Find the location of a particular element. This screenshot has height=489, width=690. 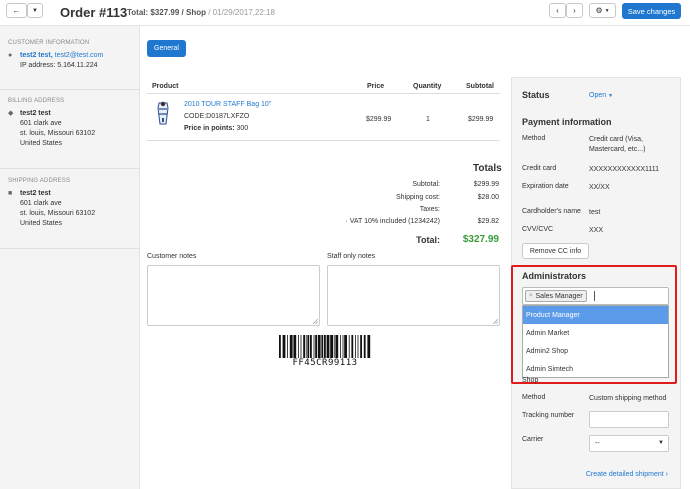

shipping-name: test2 test is located at coordinates (35, 193).